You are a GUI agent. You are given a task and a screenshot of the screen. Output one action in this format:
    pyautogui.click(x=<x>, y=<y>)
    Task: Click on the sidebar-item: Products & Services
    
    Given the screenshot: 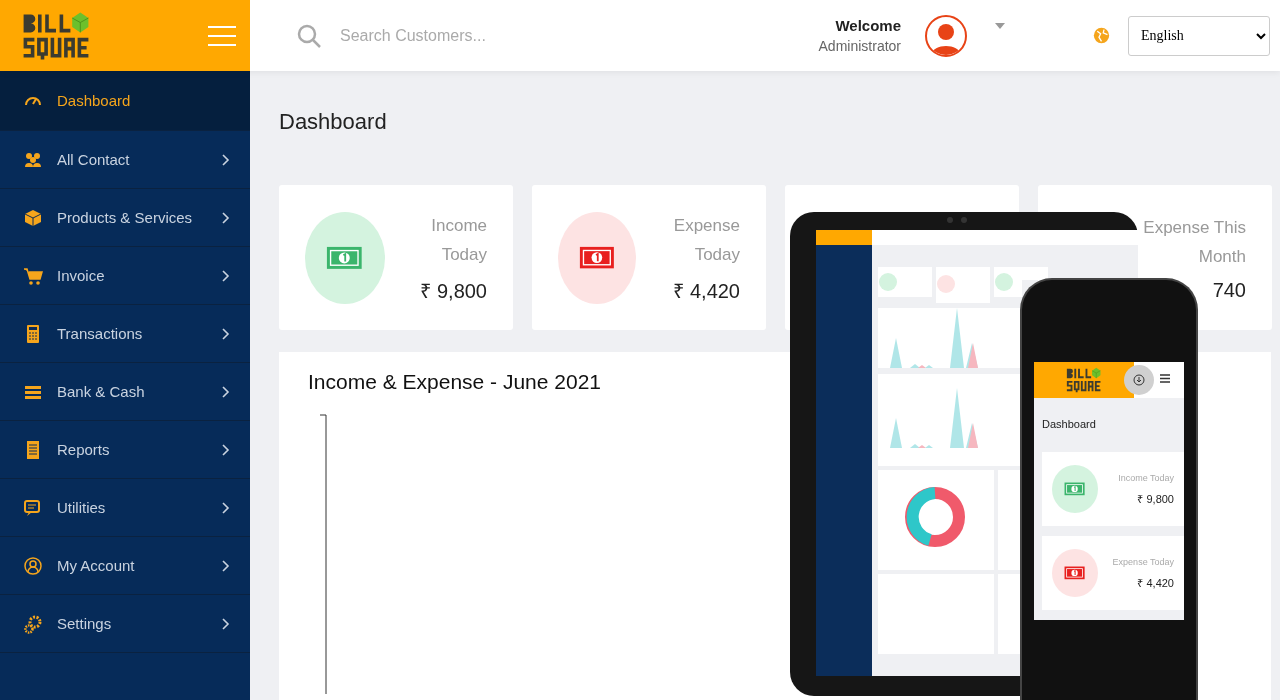 What is the action you would take?
    pyautogui.click(x=125, y=218)
    